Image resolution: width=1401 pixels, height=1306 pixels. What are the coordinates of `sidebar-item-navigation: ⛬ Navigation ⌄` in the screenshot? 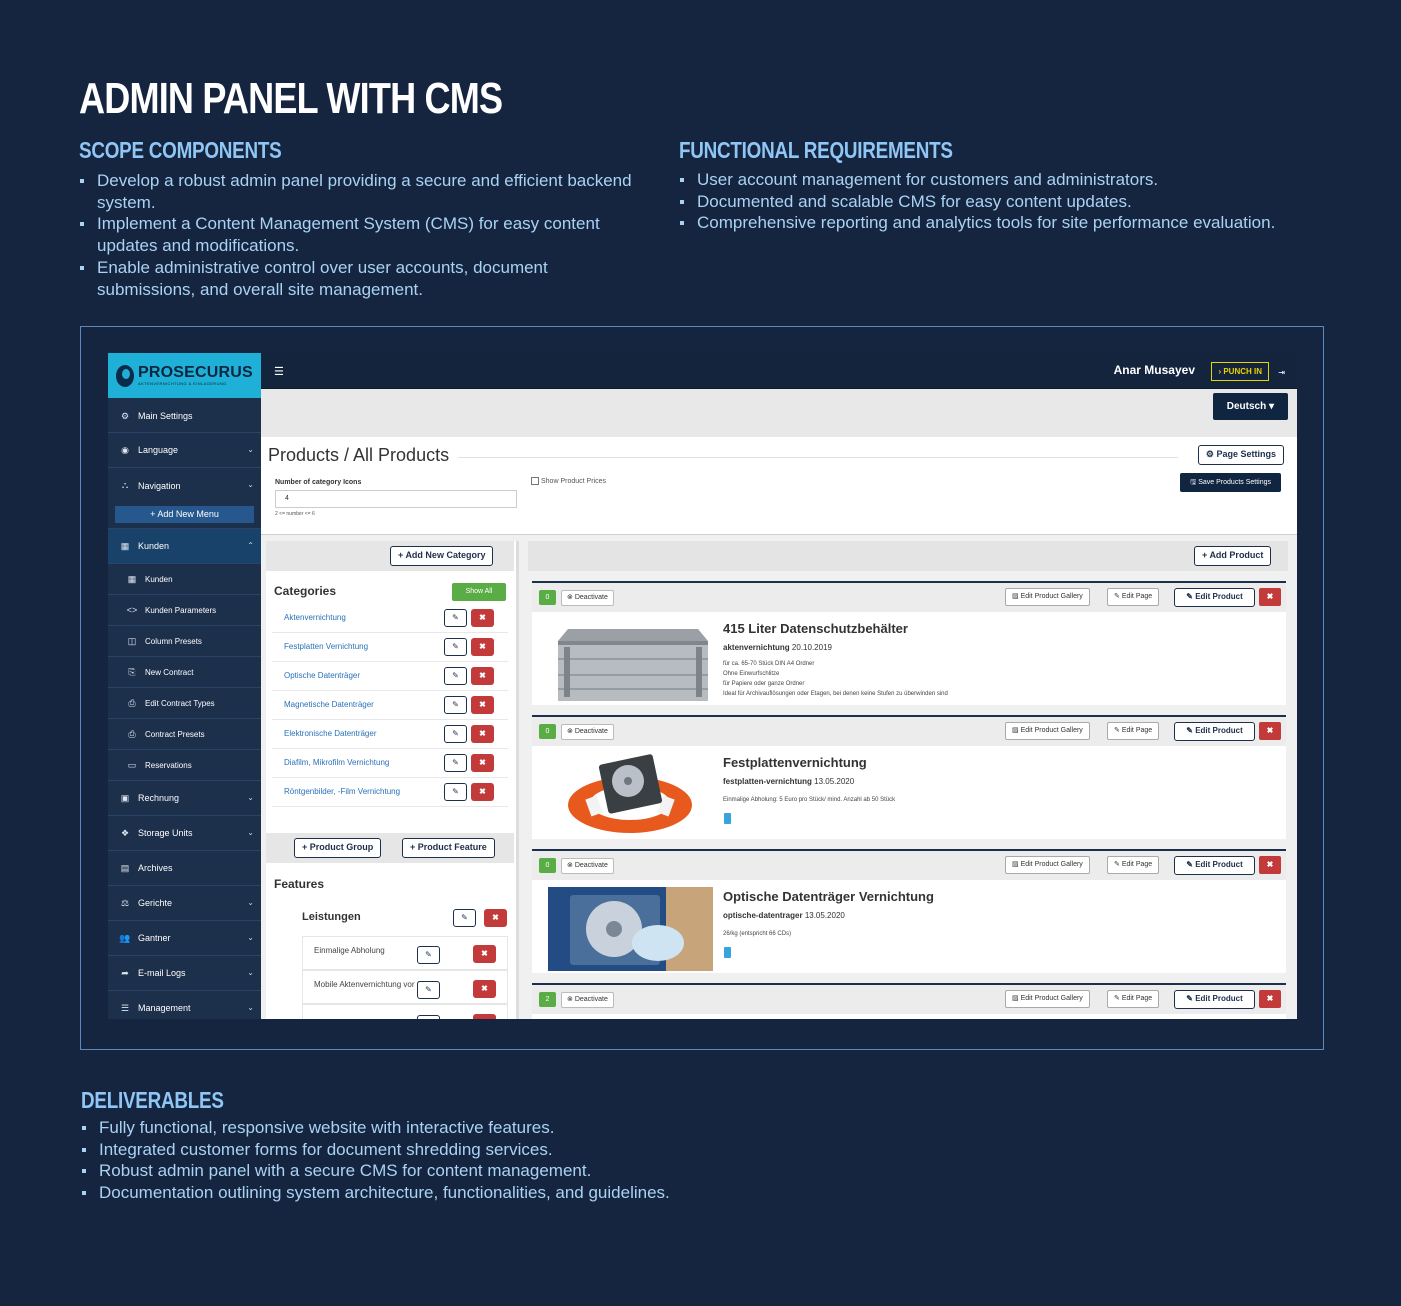 It's located at (184, 485).